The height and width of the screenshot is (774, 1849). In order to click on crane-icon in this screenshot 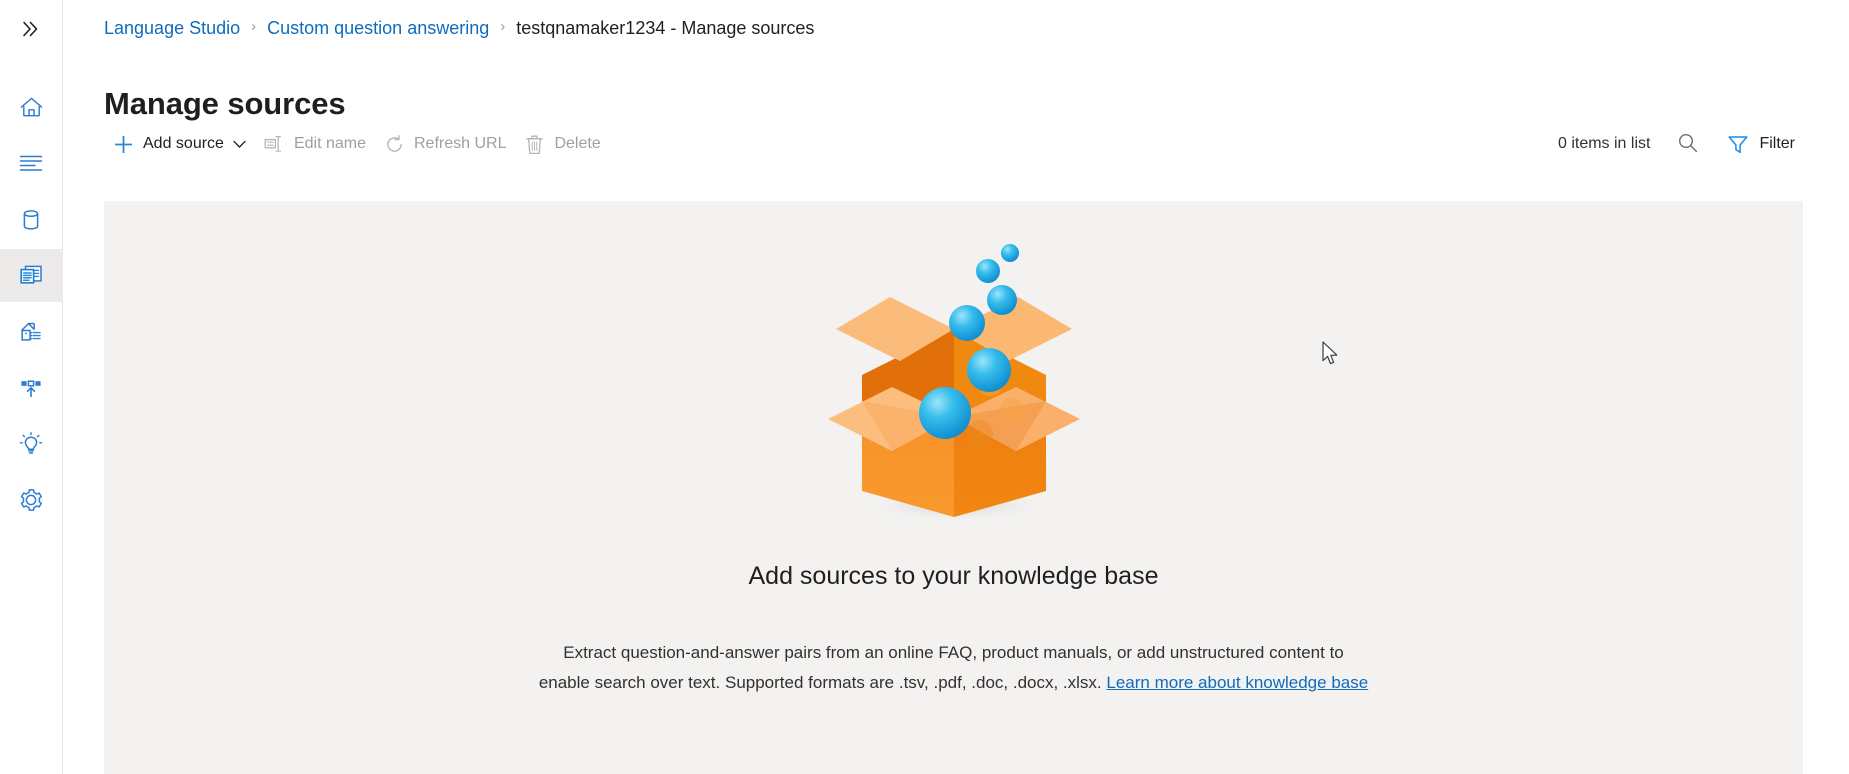, I will do `click(31, 331)`.